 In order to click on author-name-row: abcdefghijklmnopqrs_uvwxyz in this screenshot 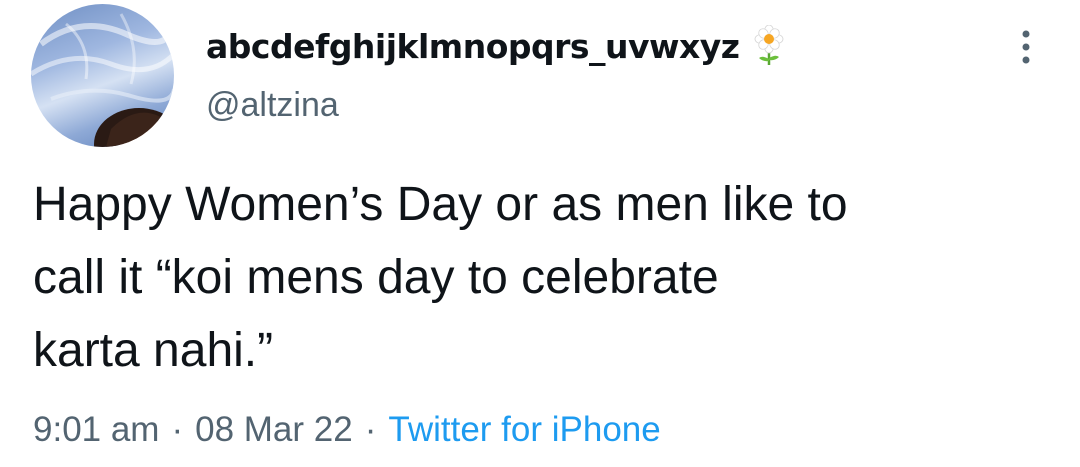, I will do `click(495, 46)`.